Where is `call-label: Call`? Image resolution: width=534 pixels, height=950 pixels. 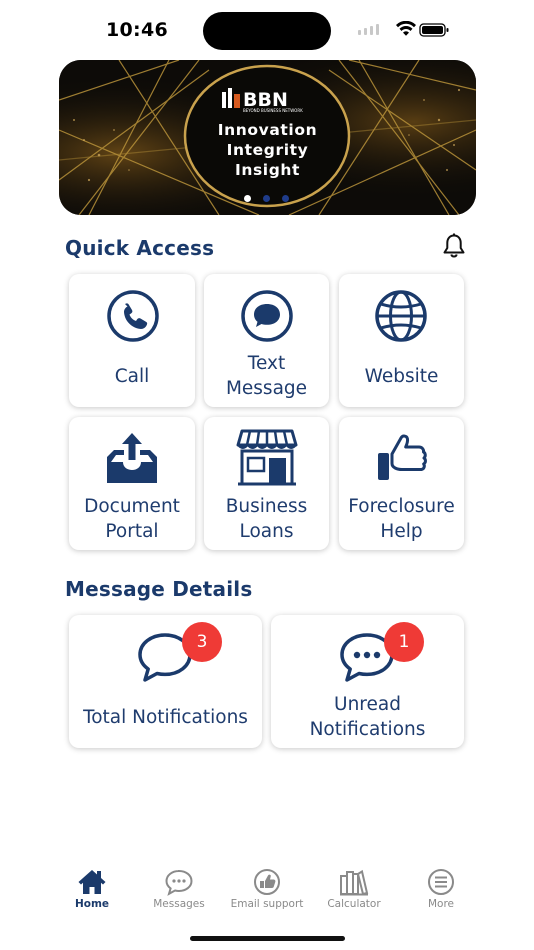 call-label: Call is located at coordinates (132, 376).